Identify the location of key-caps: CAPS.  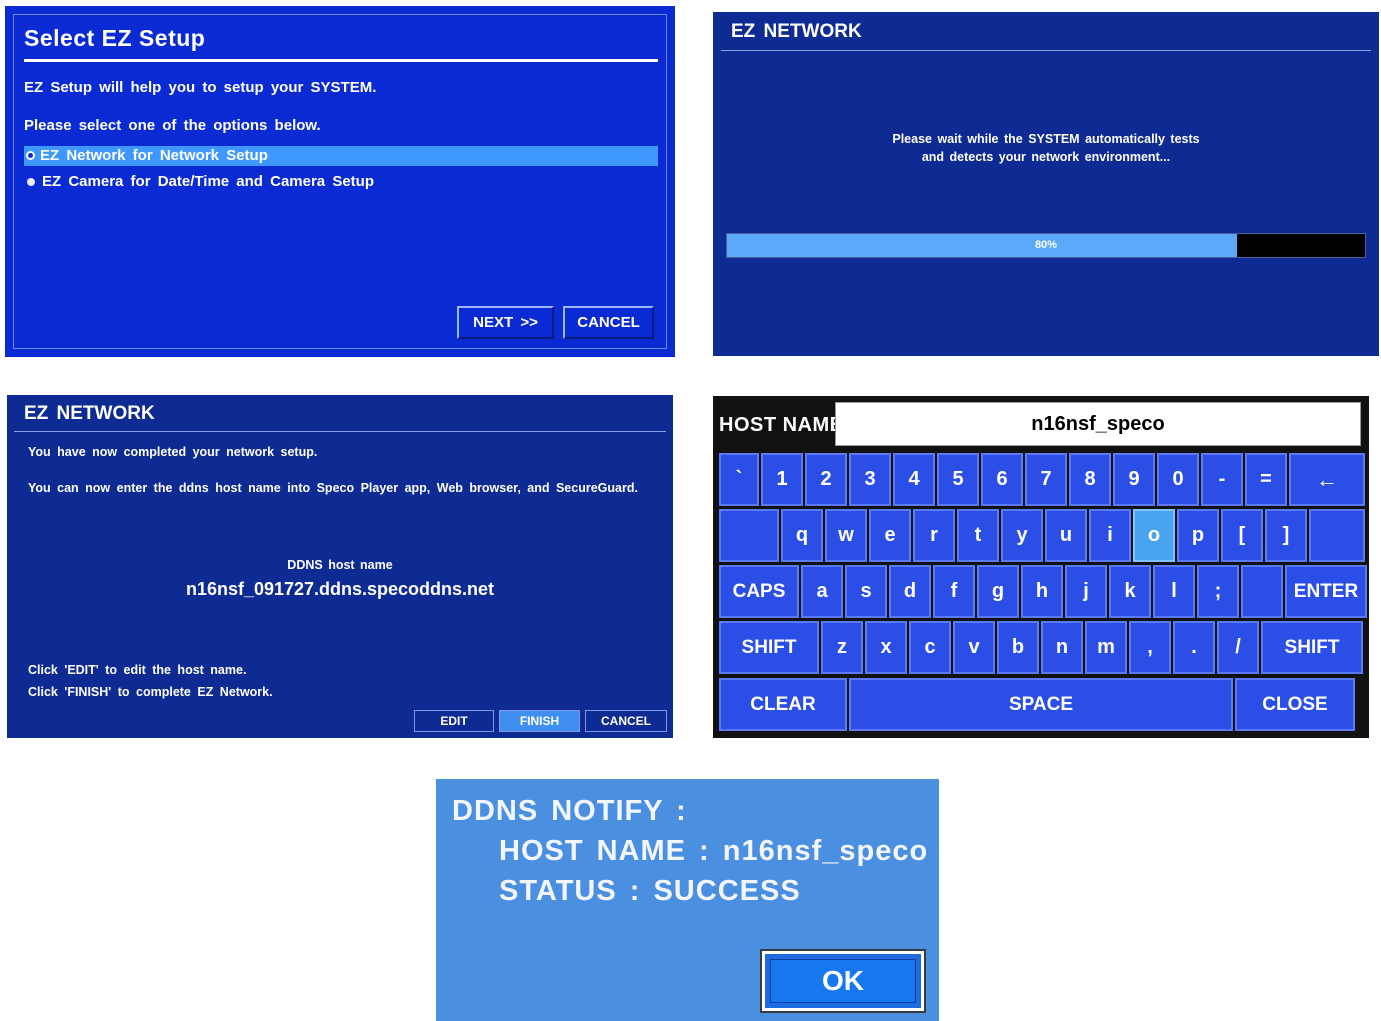
(759, 591).